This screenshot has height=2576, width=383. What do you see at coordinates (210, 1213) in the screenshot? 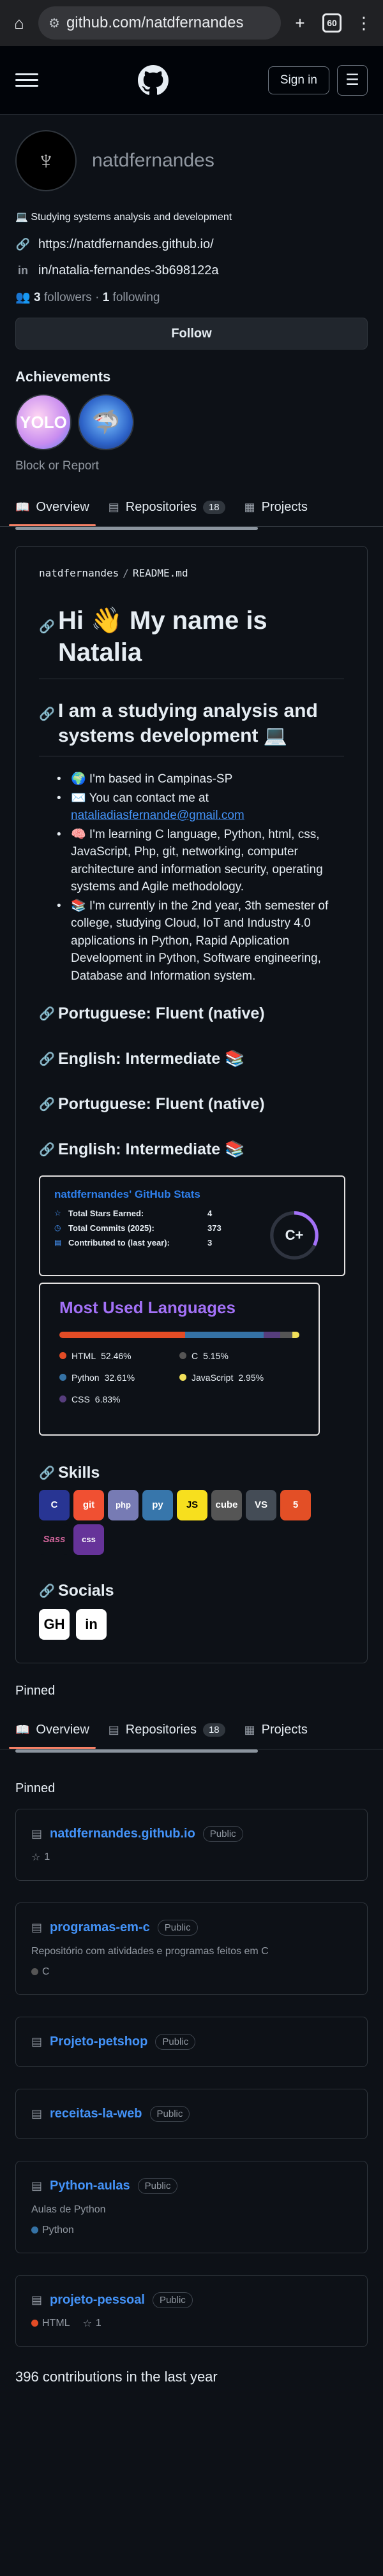
I see `stat-value: 4` at bounding box center [210, 1213].